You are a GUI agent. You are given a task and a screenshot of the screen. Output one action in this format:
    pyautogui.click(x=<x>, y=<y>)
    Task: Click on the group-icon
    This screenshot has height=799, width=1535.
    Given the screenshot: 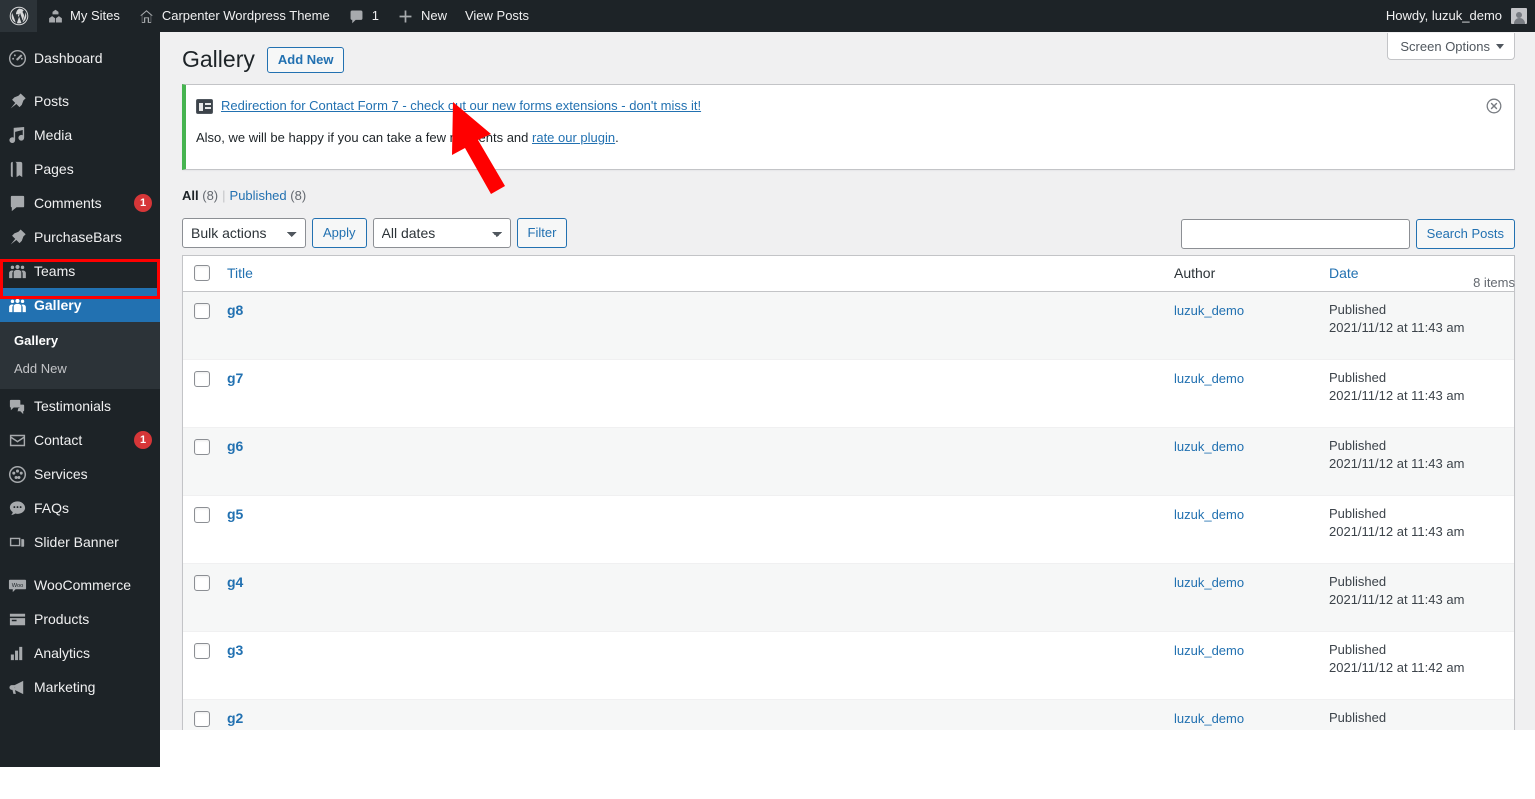 What is the action you would take?
    pyautogui.click(x=17, y=271)
    